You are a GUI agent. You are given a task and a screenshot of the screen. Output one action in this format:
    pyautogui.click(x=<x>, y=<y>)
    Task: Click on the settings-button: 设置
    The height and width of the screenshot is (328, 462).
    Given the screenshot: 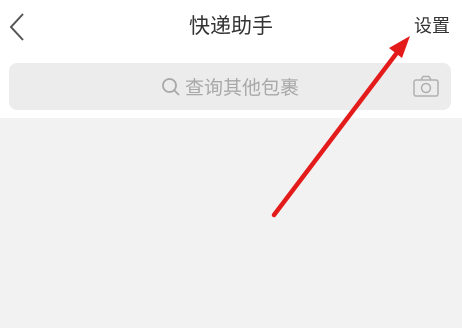 What is the action you would take?
    pyautogui.click(x=432, y=27)
    